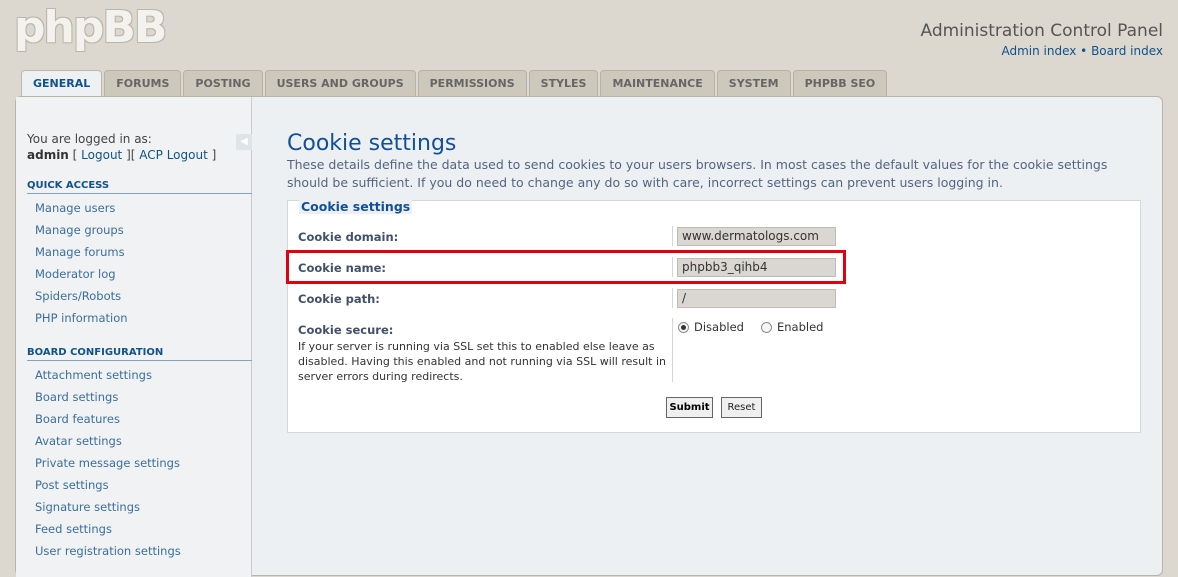 The height and width of the screenshot is (577, 1178). I want to click on logged-in-label: You are logged in as:, so click(89, 139).